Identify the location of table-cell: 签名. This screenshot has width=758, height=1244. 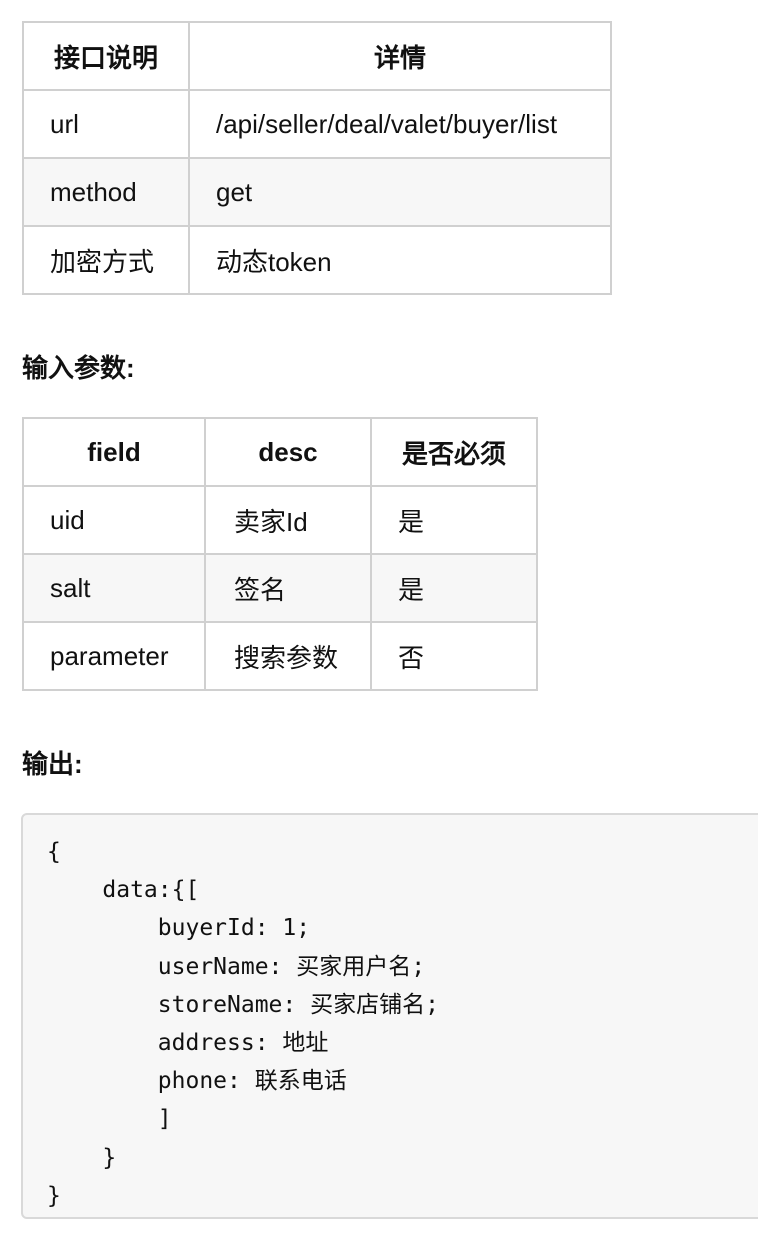
(288, 588).